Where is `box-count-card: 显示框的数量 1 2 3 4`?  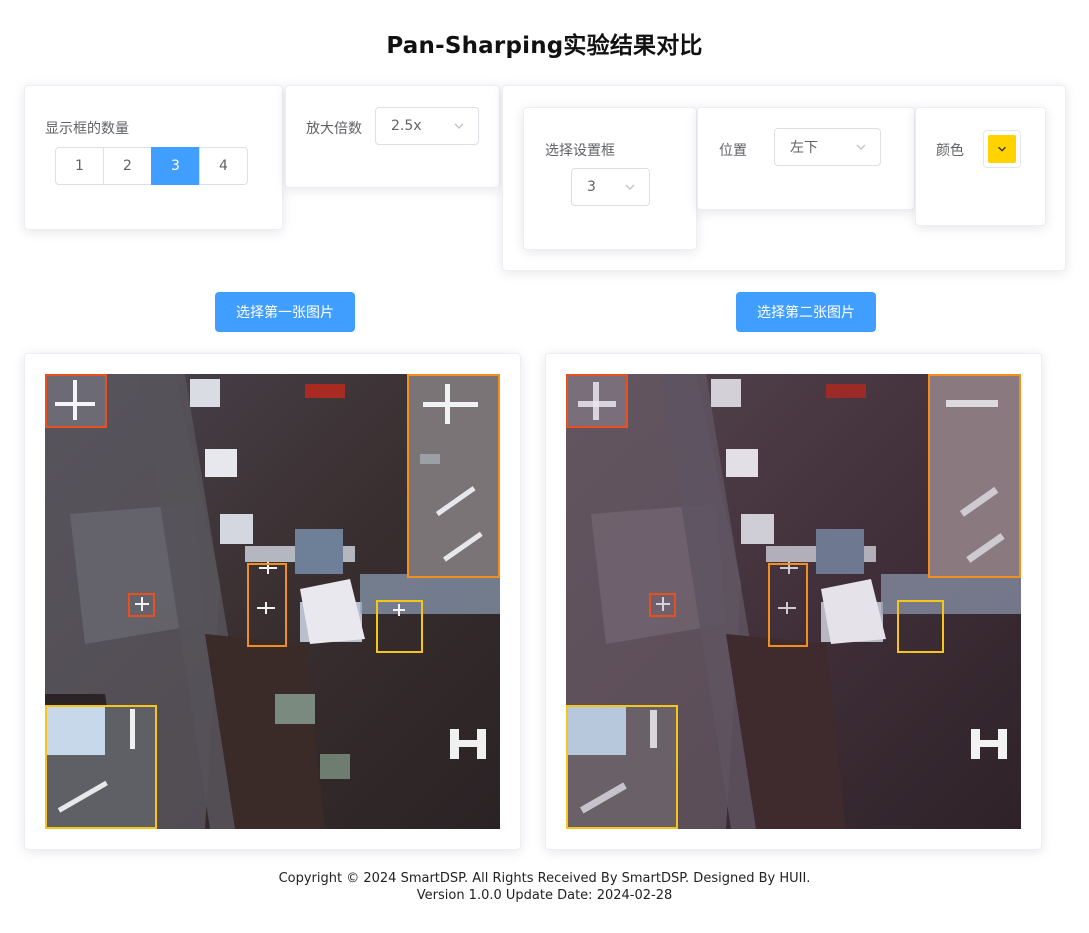 box-count-card: 显示框的数量 1 2 3 4 is located at coordinates (153, 157).